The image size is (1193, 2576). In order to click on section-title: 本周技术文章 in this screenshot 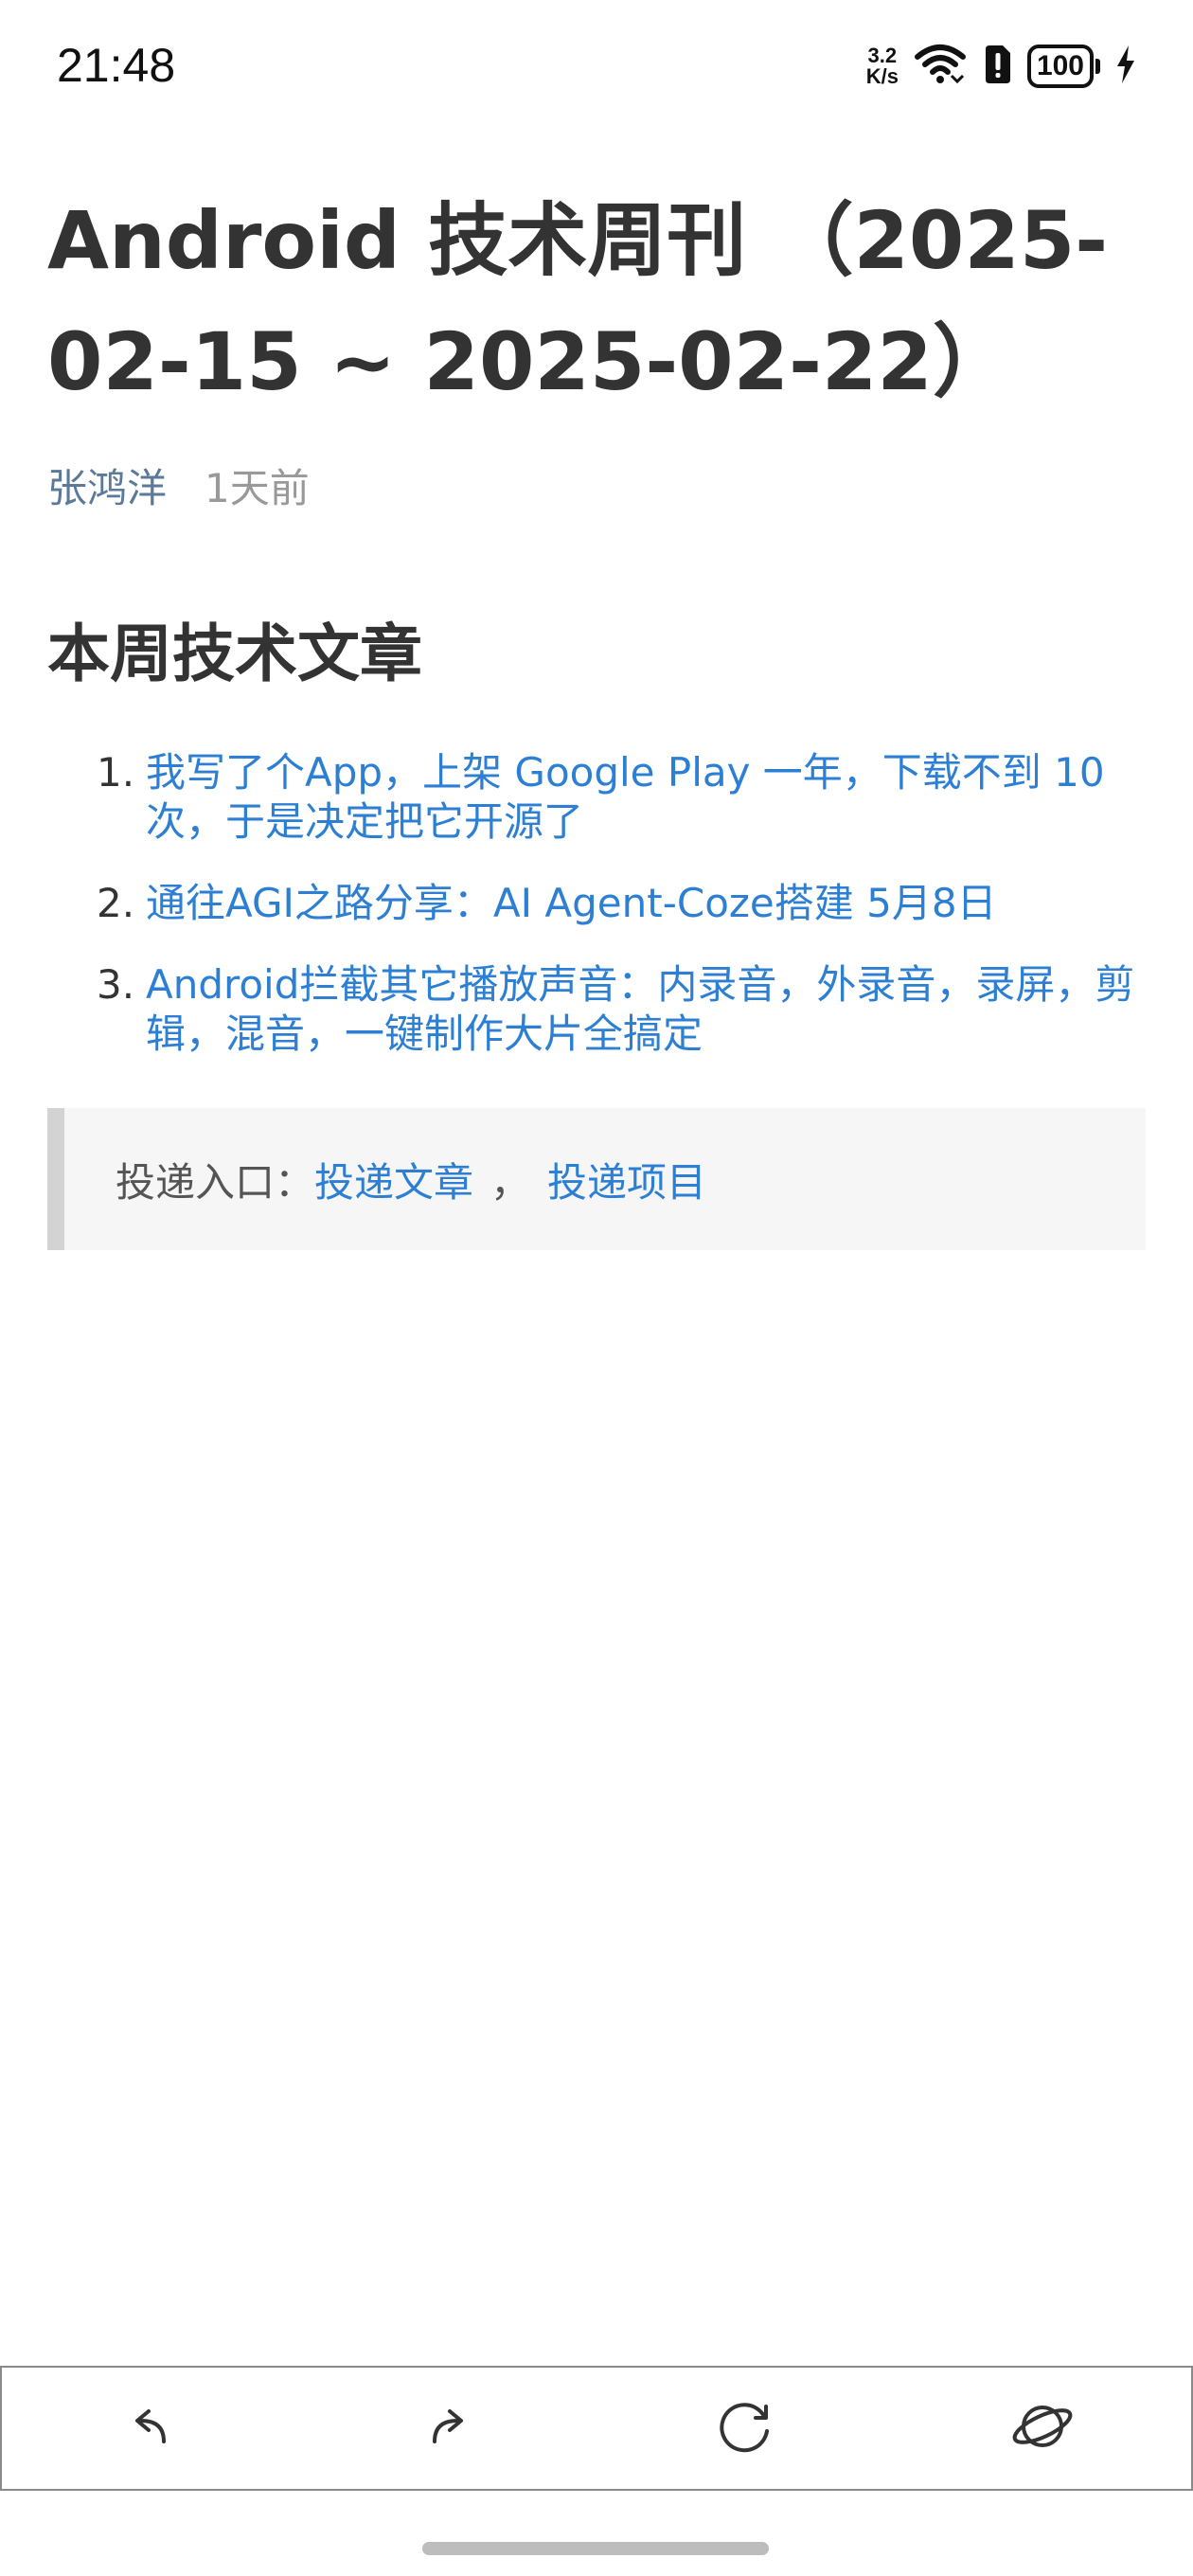, I will do `click(234, 653)`.